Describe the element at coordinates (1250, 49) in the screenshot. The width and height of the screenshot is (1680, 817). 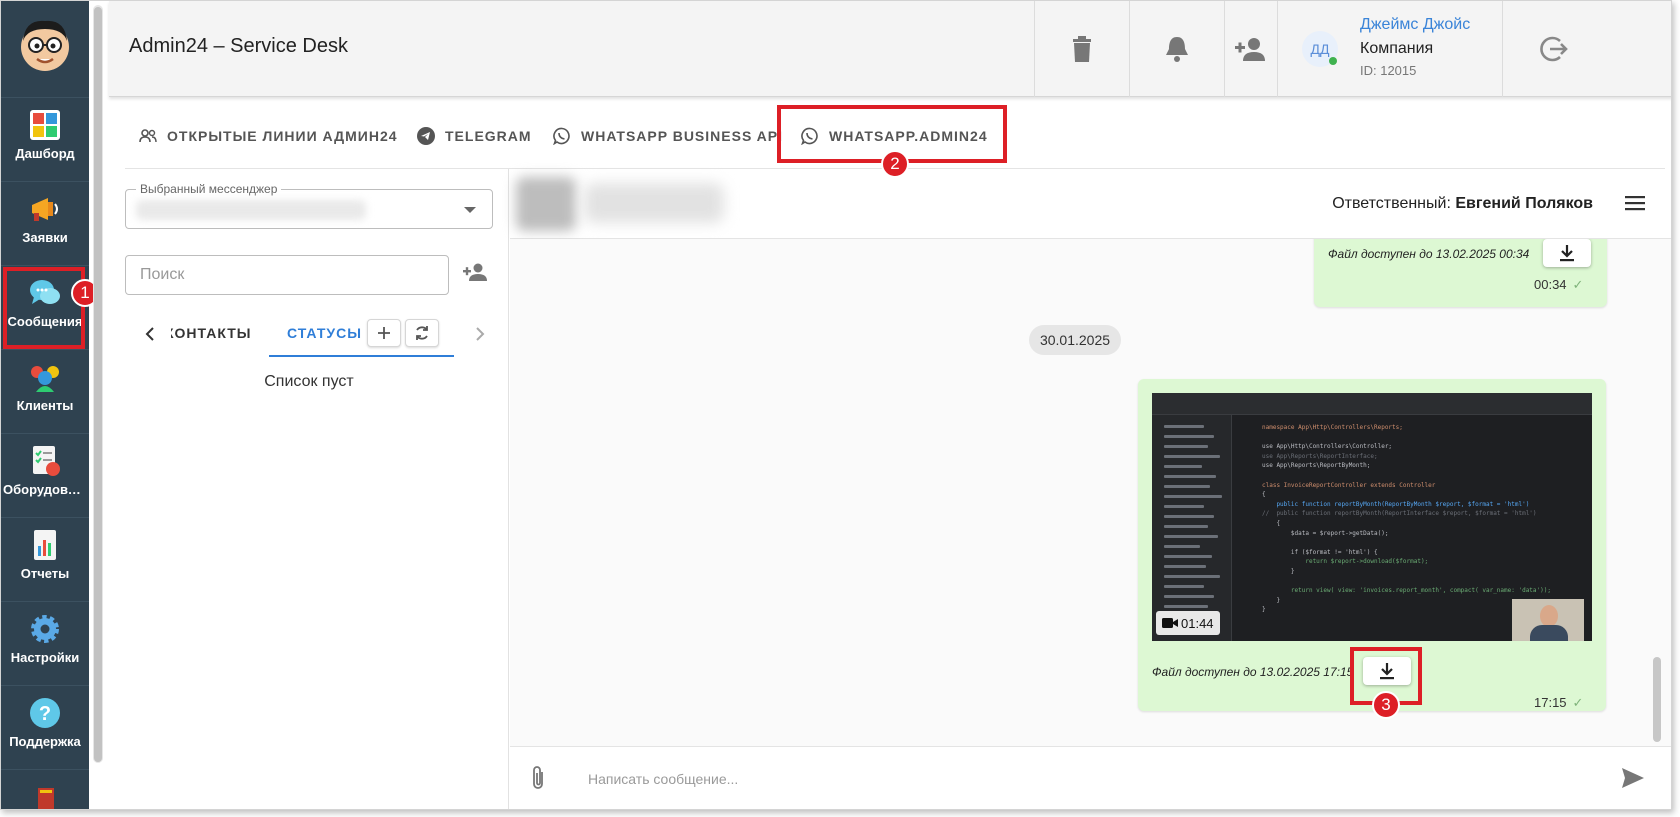
I see `add-user-button` at that location.